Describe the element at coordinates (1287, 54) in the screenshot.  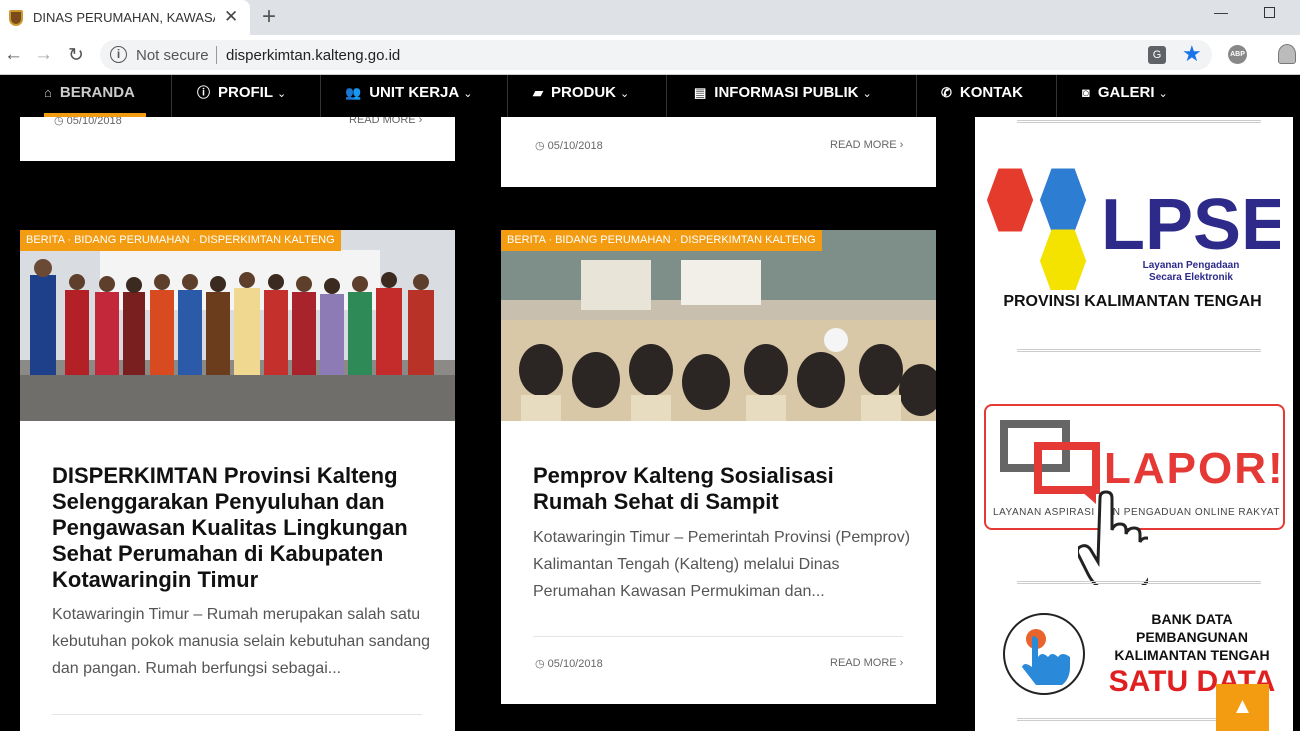
I see `profile-avatar-icon` at that location.